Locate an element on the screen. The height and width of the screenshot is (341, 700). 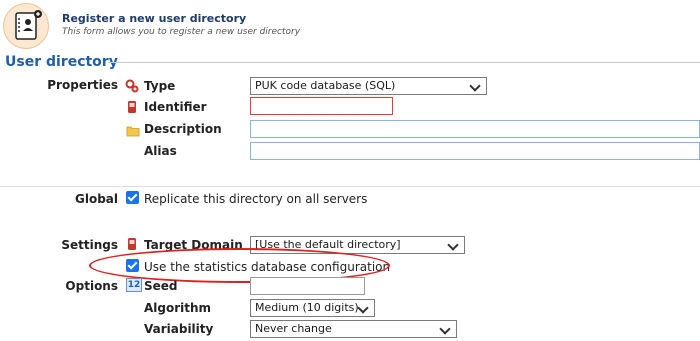
description-input is located at coordinates (475, 129).